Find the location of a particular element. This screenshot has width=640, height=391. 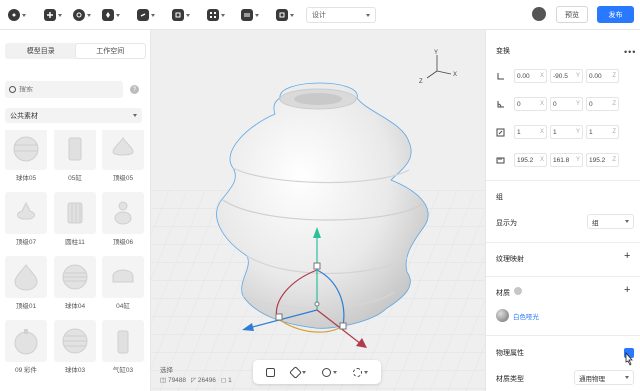

material-section-title: 材质 is located at coordinates (503, 293).